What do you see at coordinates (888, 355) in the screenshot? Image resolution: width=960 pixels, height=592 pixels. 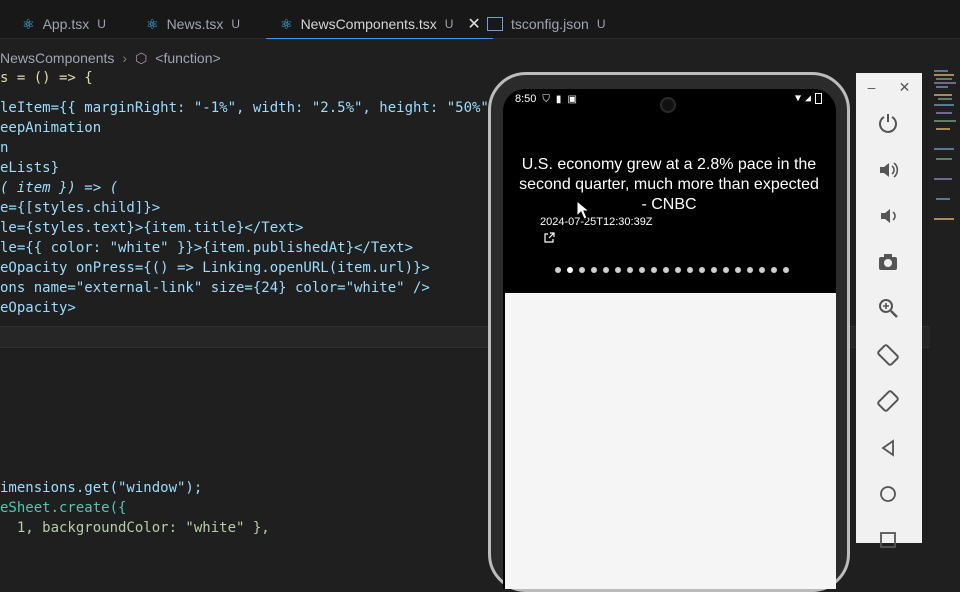 I see `rotate-left-icon` at bounding box center [888, 355].